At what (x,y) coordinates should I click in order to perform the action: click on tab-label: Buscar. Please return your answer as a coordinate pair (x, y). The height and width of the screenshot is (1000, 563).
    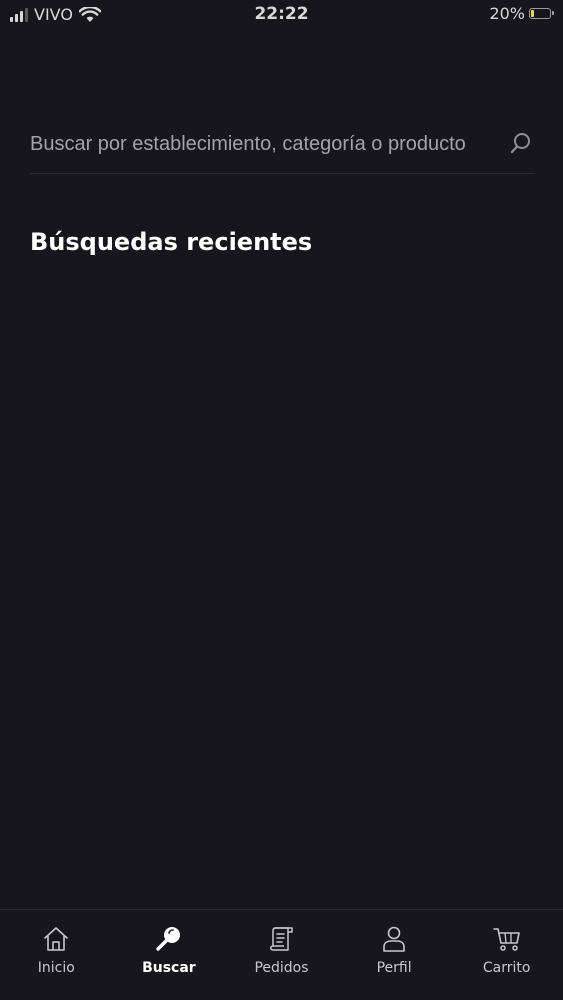
    Looking at the image, I should click on (169, 968).